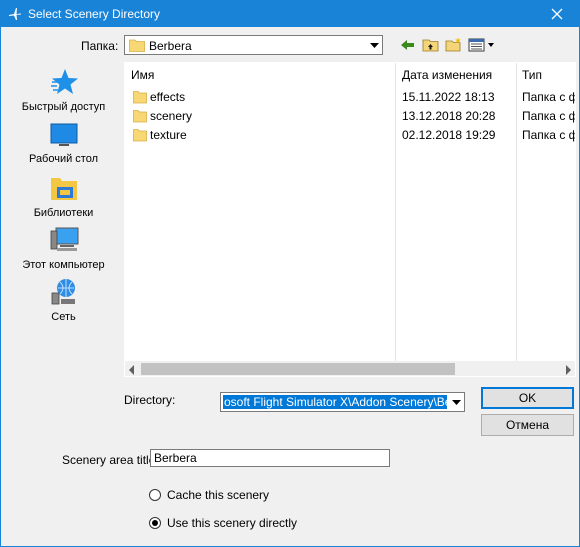 The height and width of the screenshot is (547, 580). I want to click on view-menu-icon, so click(482, 45).